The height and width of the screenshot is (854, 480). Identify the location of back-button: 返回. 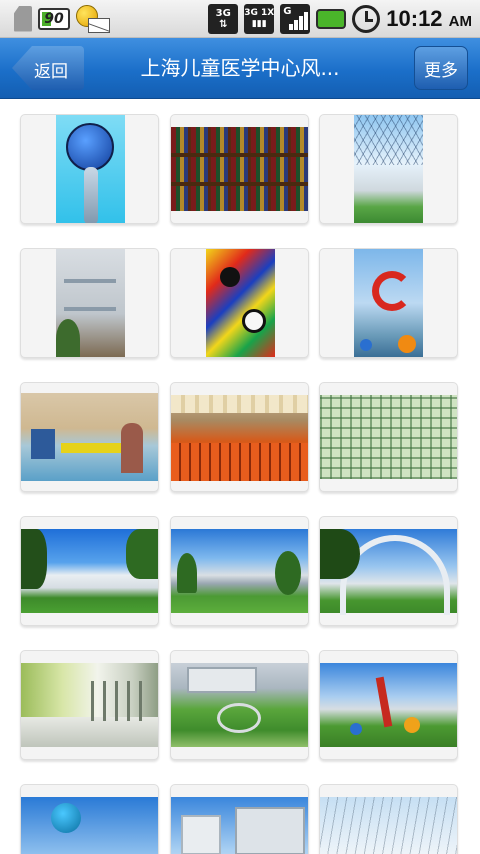
(48, 68).